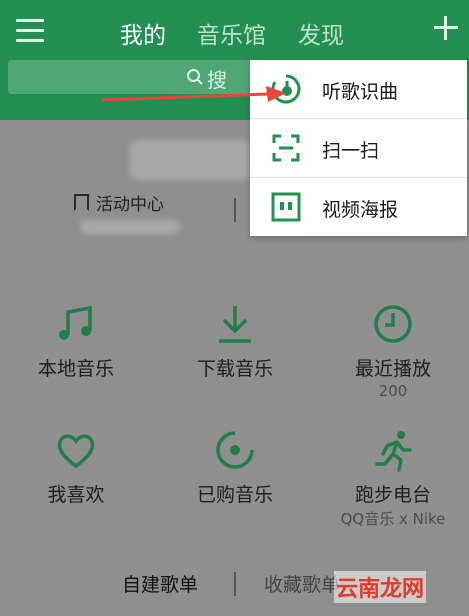  I want to click on popup-label-video-poster: 视频海报, so click(360, 210).